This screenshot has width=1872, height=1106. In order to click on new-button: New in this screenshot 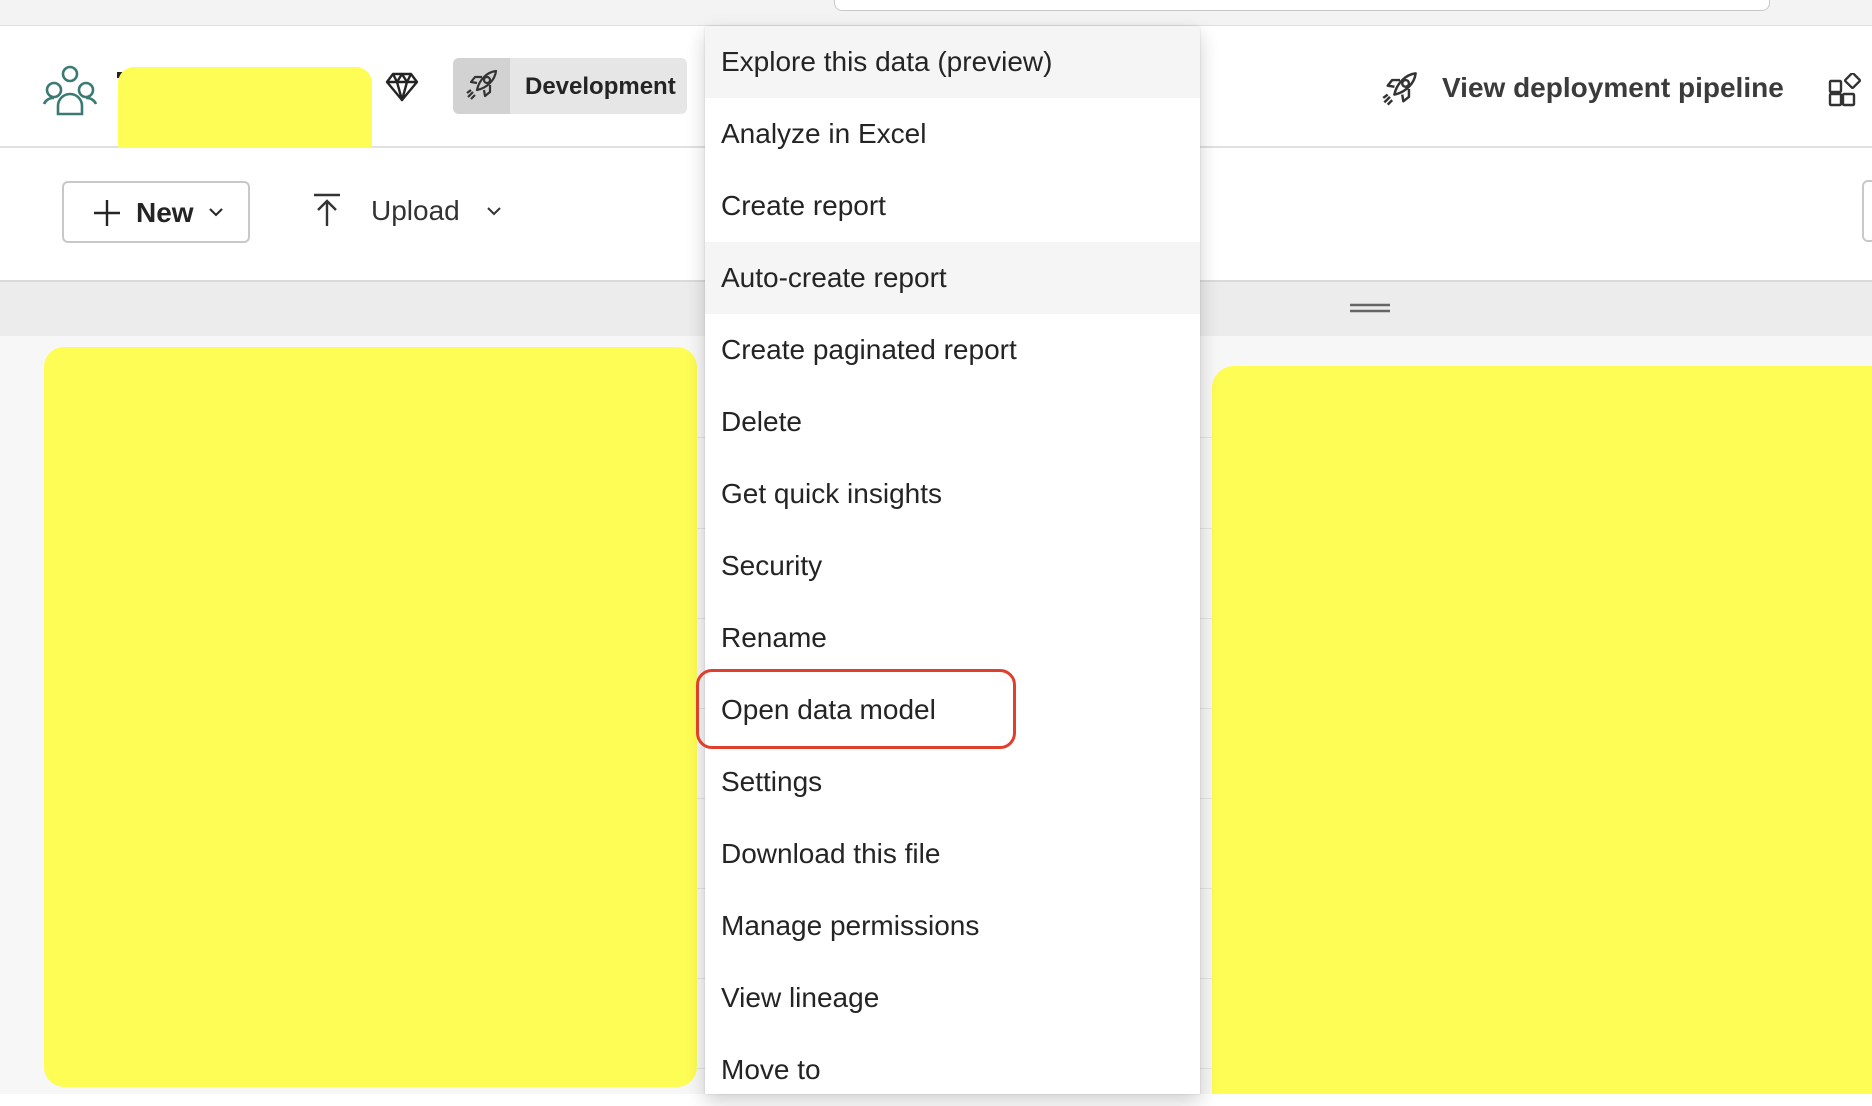, I will do `click(156, 212)`.